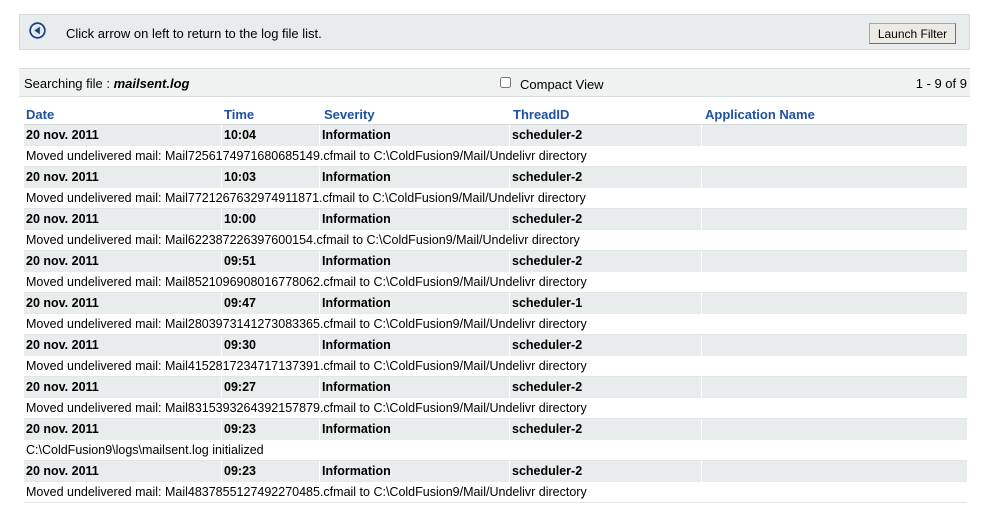 The image size is (987, 511). I want to click on table-row: 20 nov. 2011 09:51 Information scheduler-2, so click(495, 261).